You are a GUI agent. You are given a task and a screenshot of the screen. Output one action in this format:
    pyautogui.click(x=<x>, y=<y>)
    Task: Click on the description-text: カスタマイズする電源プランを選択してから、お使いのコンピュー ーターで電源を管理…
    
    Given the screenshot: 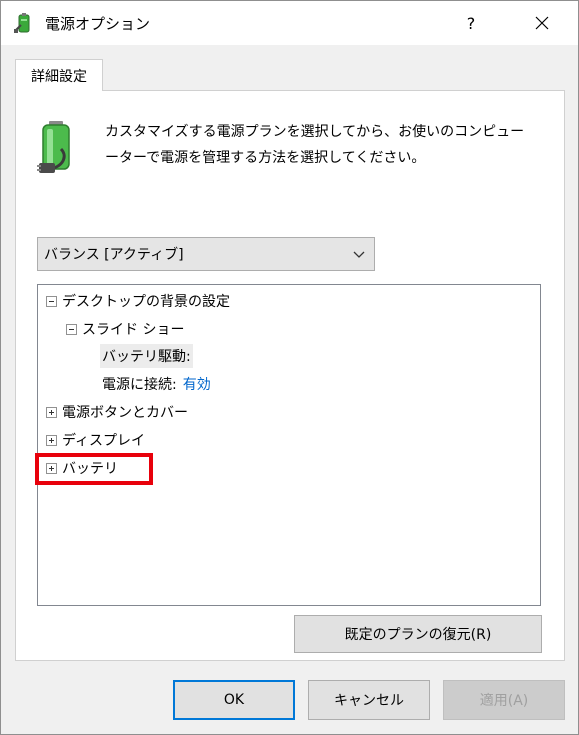 What is the action you would take?
    pyautogui.click(x=330, y=145)
    